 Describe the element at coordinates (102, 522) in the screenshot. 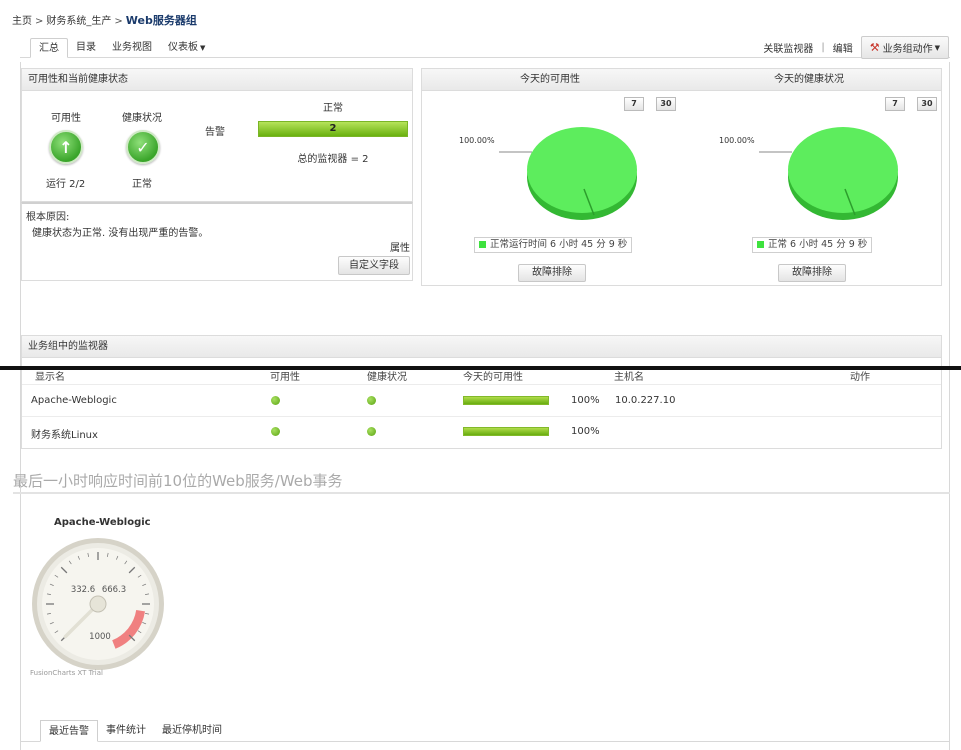

I see `gauge-title: Apache-Weblogic` at that location.